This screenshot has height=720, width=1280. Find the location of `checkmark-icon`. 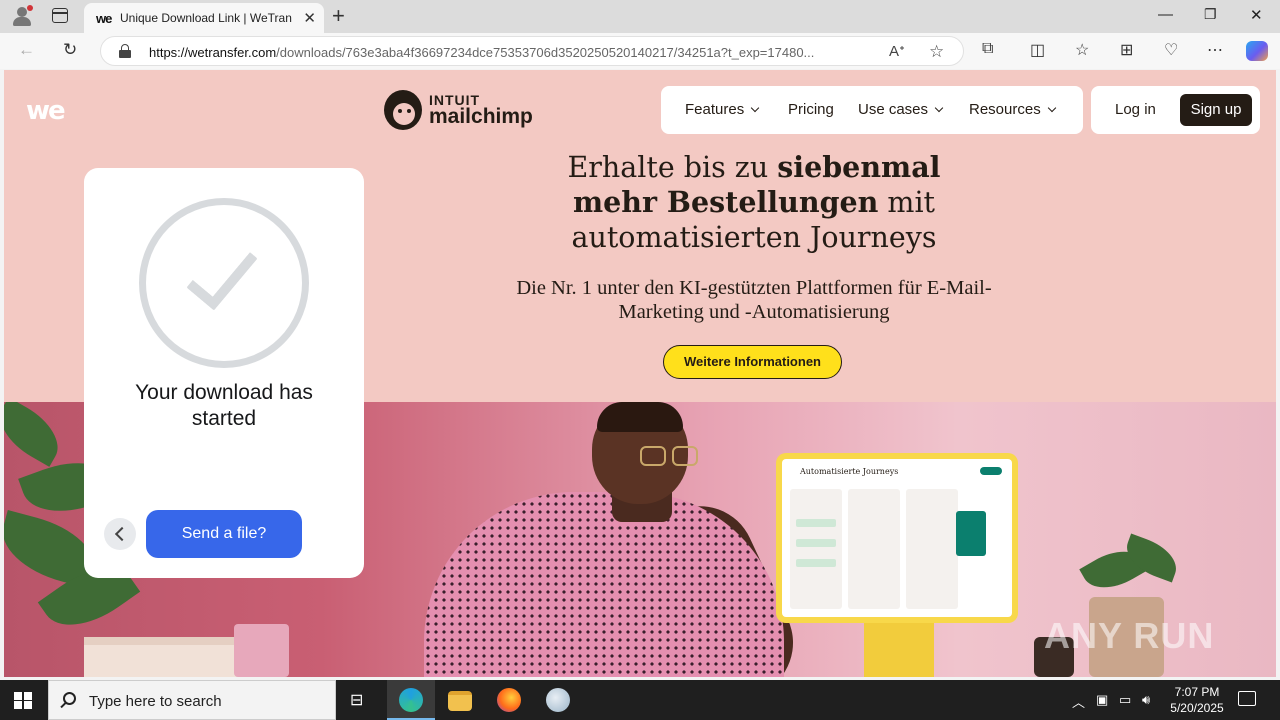

checkmark-icon is located at coordinates (224, 283).